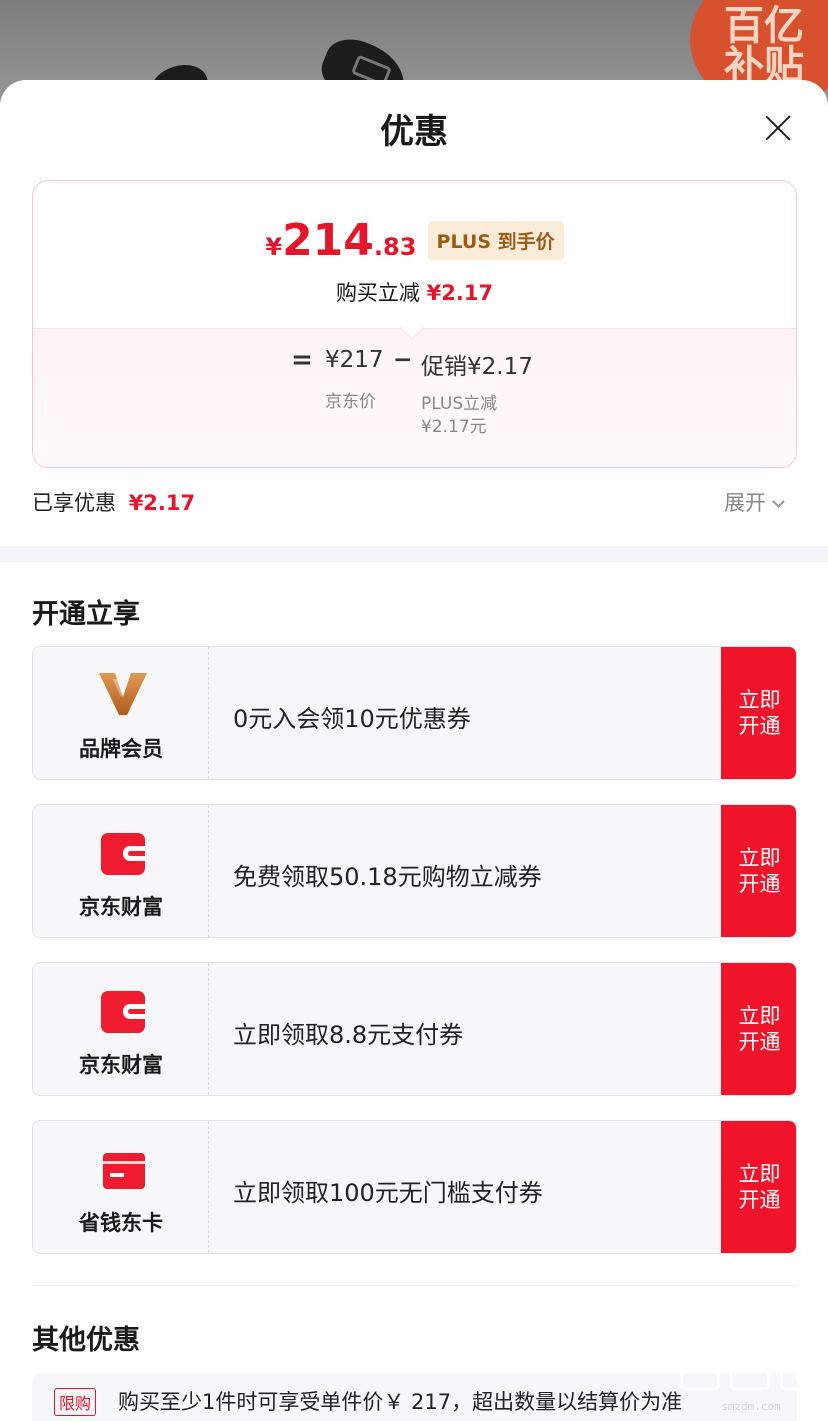 Image resolution: width=828 pixels, height=1421 pixels. Describe the element at coordinates (387, 877) in the screenshot. I see `offer-description: 免费领取50.18元购物立减券` at that location.